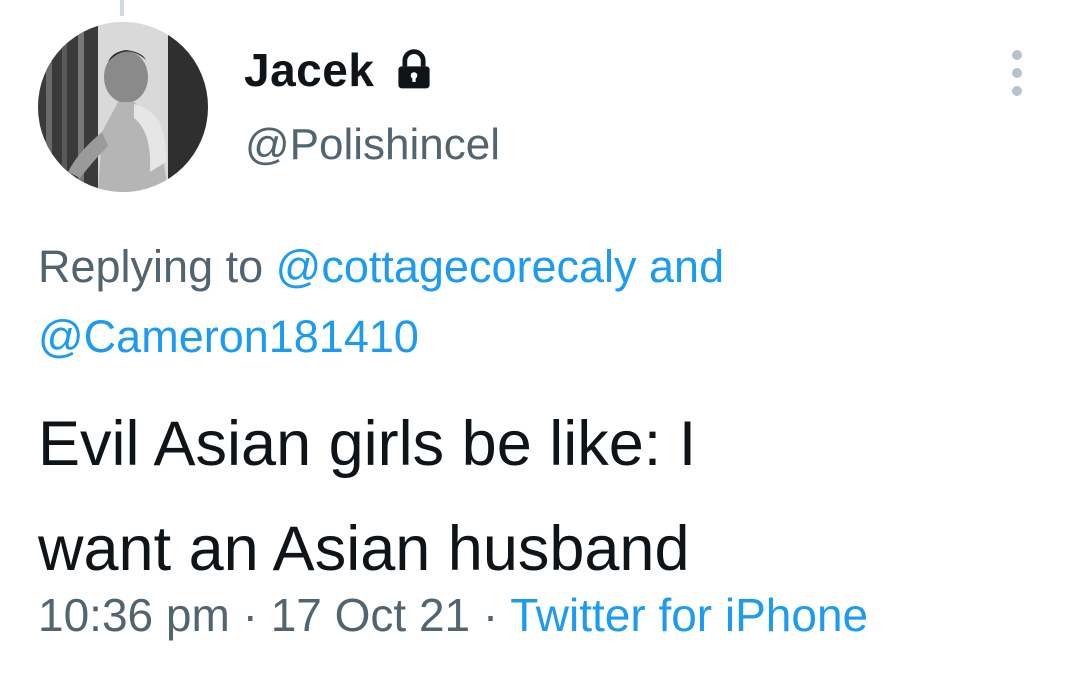 The height and width of the screenshot is (681, 1080). Describe the element at coordinates (414, 70) in the screenshot. I see `lock-icon` at that location.